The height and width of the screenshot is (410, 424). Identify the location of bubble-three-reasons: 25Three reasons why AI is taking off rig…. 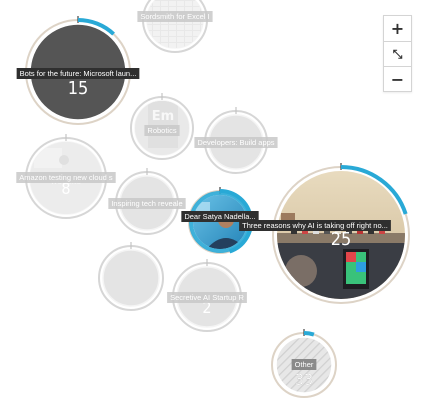
(324, 237).